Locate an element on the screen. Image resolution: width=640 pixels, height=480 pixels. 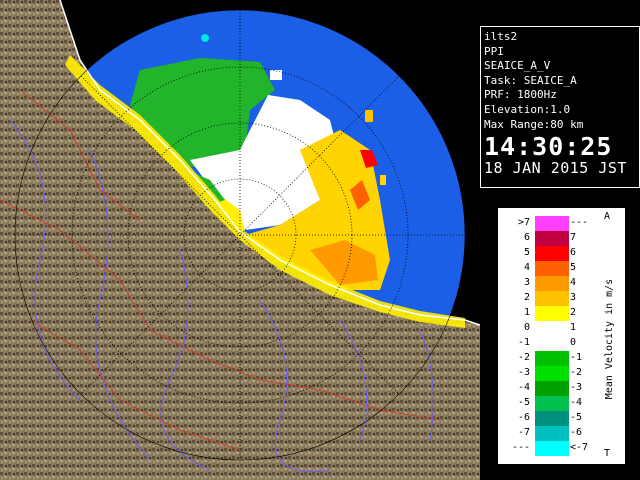
legend-row: 23 is located at coordinates (548, 298).